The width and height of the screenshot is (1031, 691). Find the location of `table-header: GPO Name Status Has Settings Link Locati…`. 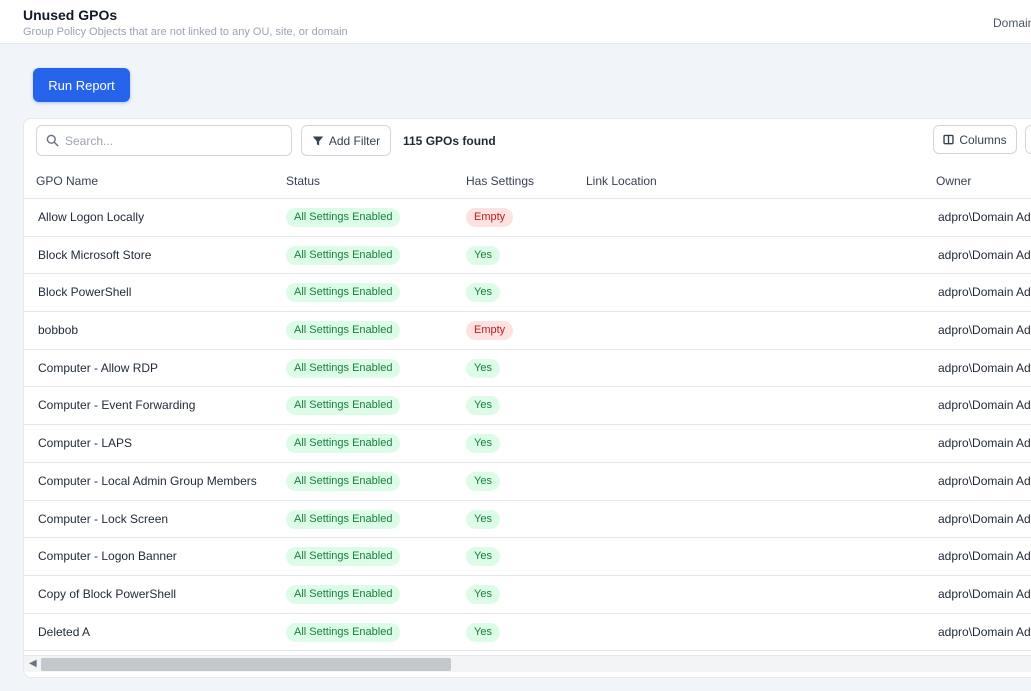

table-header: GPO Name Status Has Settings Link Locati… is located at coordinates (527, 181).